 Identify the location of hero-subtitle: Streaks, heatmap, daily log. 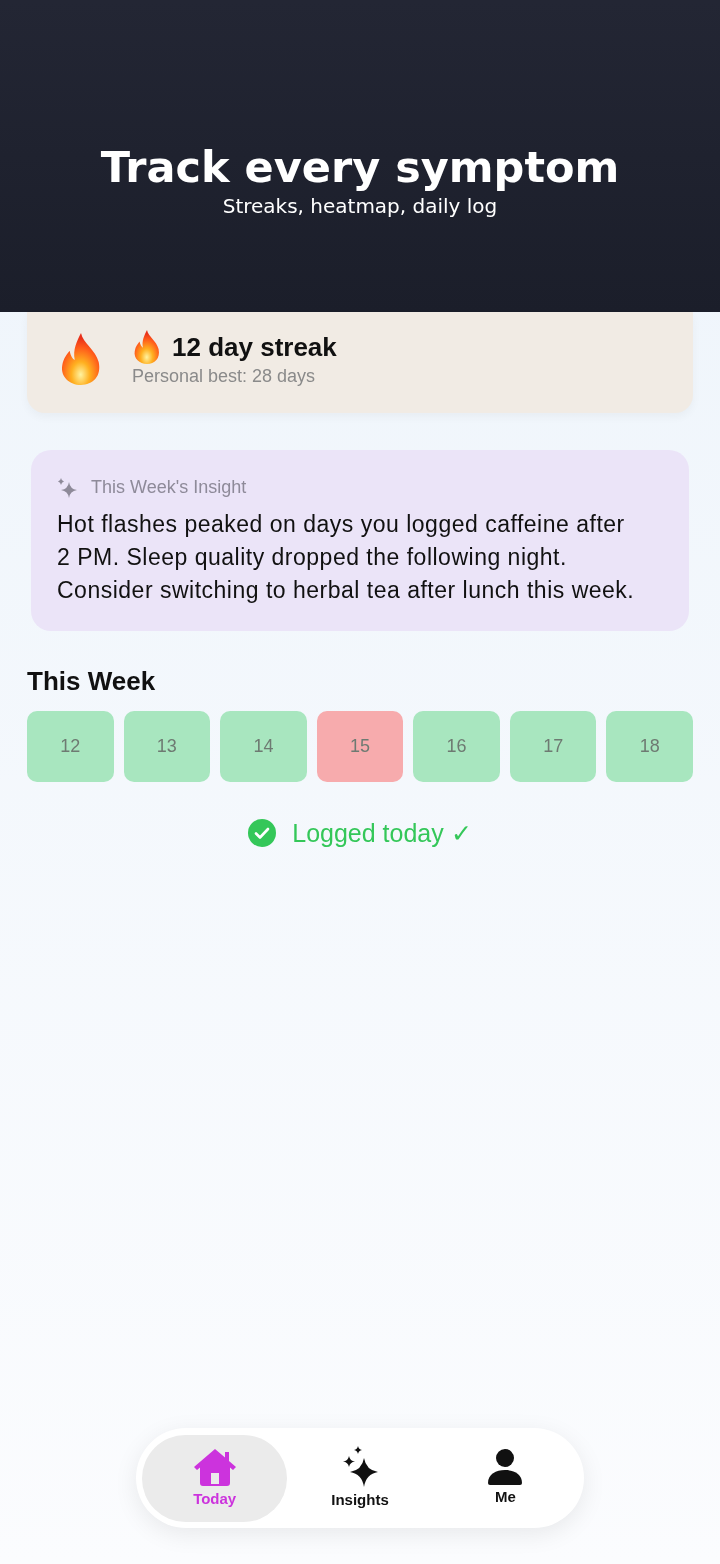
(360, 206).